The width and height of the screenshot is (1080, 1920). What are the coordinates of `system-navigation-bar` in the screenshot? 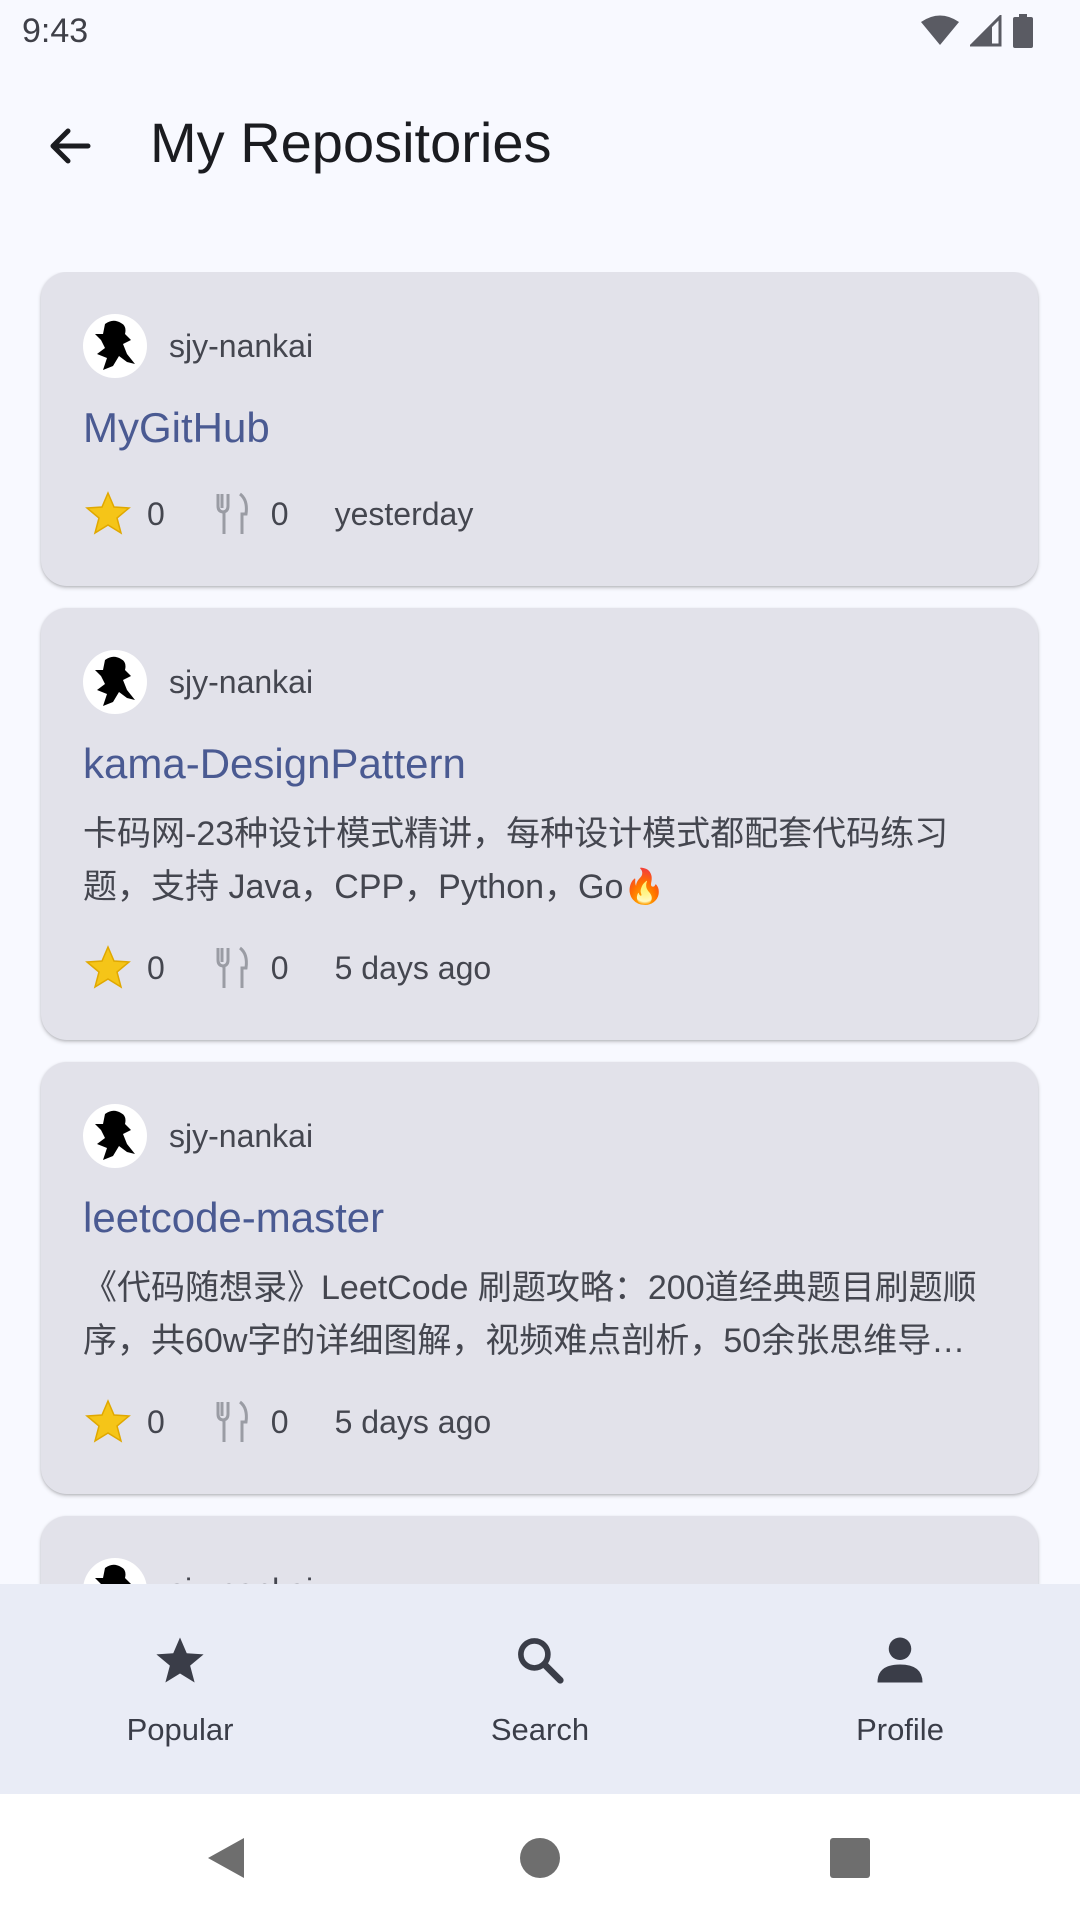 It's located at (540, 1857).